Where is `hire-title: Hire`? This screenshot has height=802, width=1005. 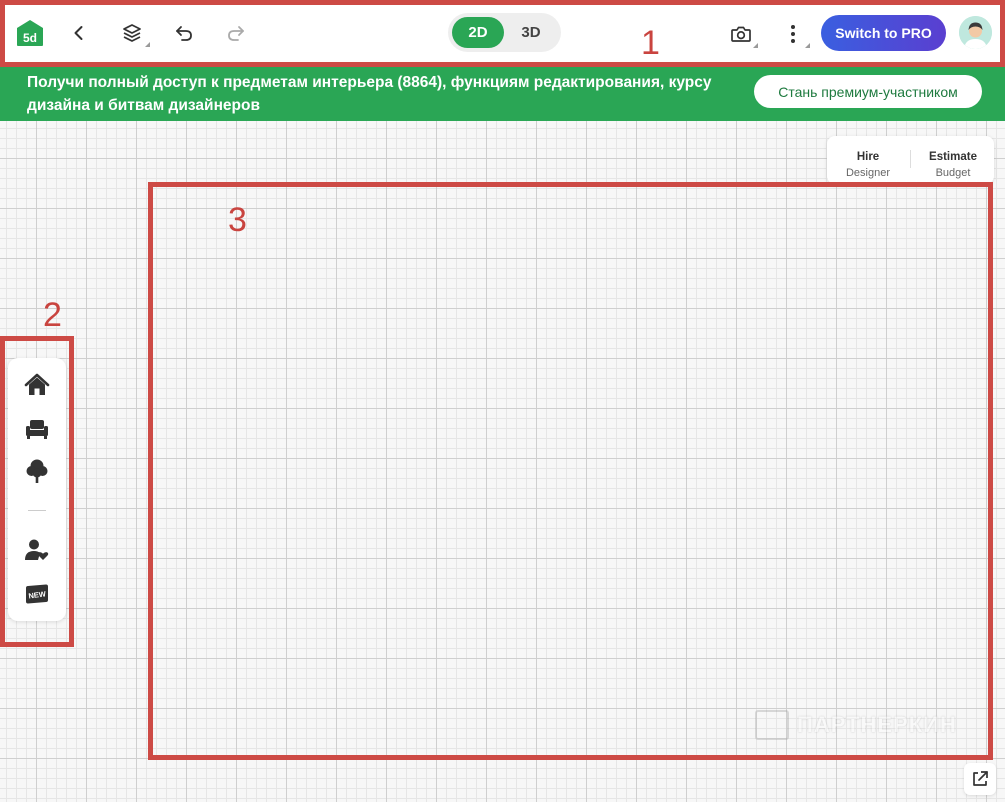
hire-title: Hire is located at coordinates (868, 156).